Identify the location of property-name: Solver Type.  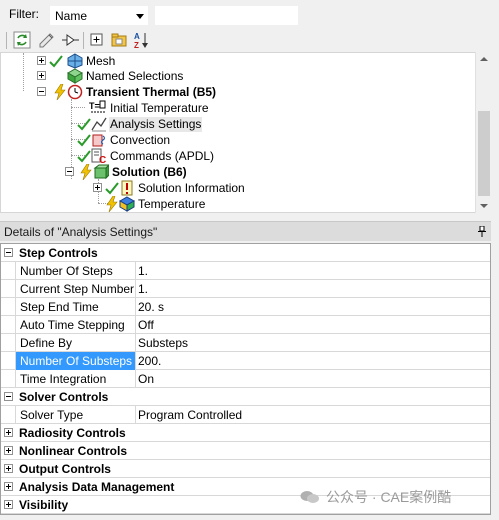
(76, 415).